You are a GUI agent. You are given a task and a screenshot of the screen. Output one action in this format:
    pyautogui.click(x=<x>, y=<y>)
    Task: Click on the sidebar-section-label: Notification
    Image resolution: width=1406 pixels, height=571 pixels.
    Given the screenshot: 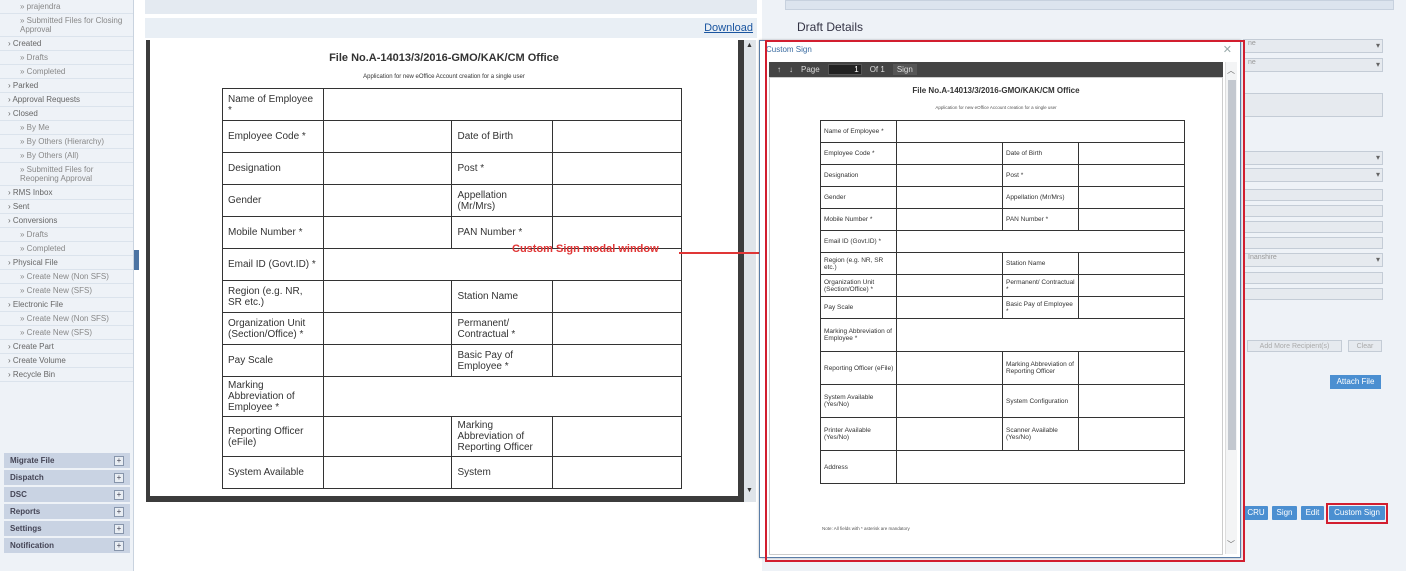 What is the action you would take?
    pyautogui.click(x=32, y=545)
    